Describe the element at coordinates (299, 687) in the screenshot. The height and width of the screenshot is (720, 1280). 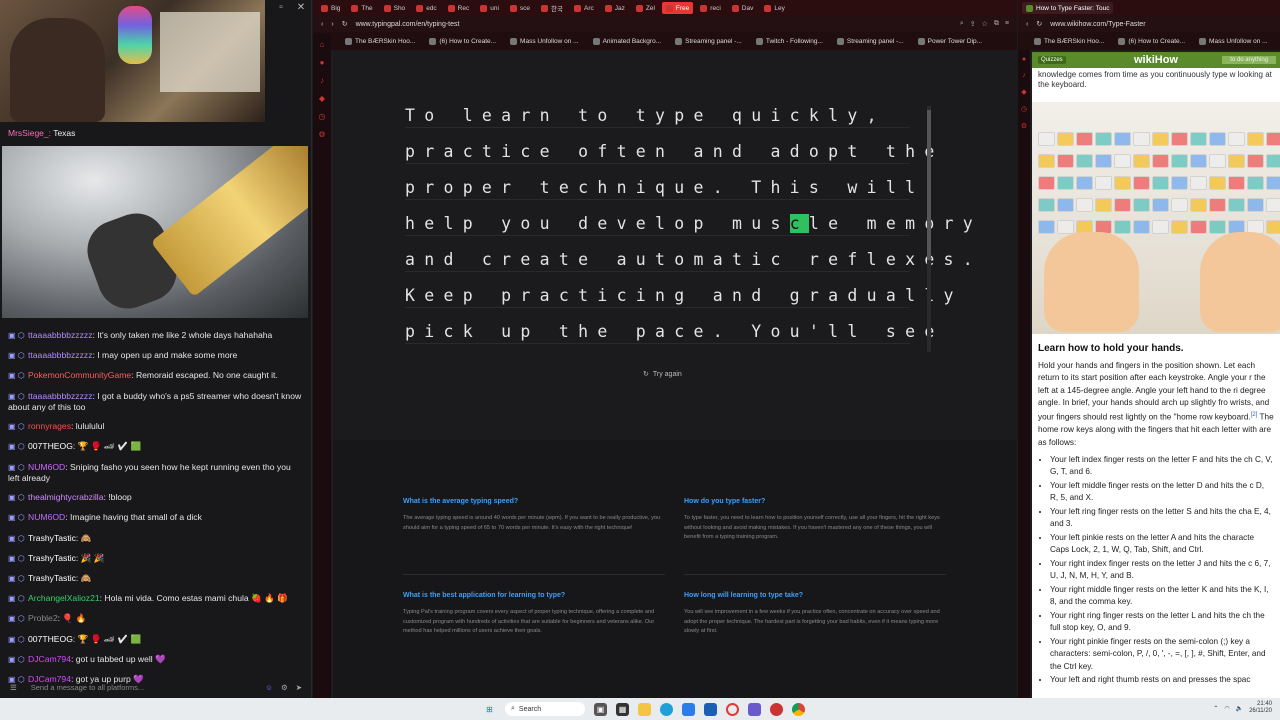
I see `send-icon: ➤` at that location.